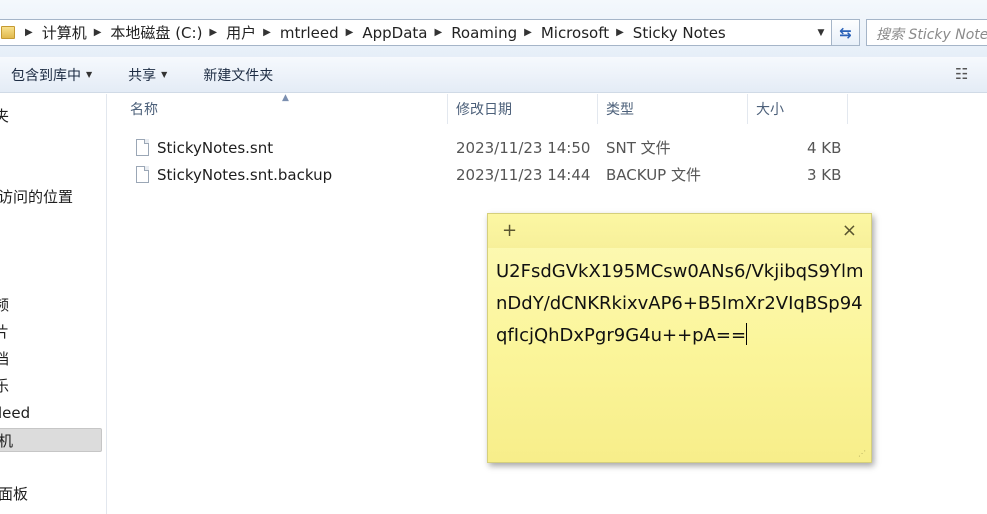 The height and width of the screenshot is (514, 987). I want to click on share-label: 共享, so click(142, 75).